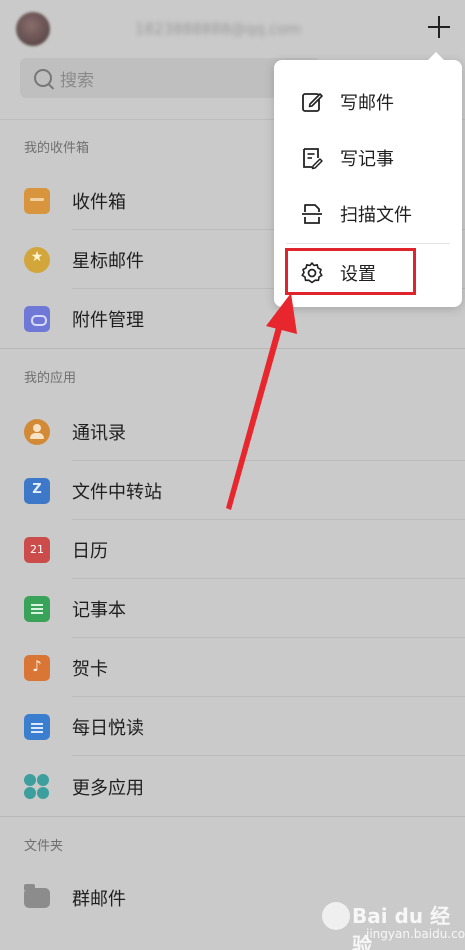  Describe the element at coordinates (37, 786) in the screenshot. I see `more-apps-icon` at that location.